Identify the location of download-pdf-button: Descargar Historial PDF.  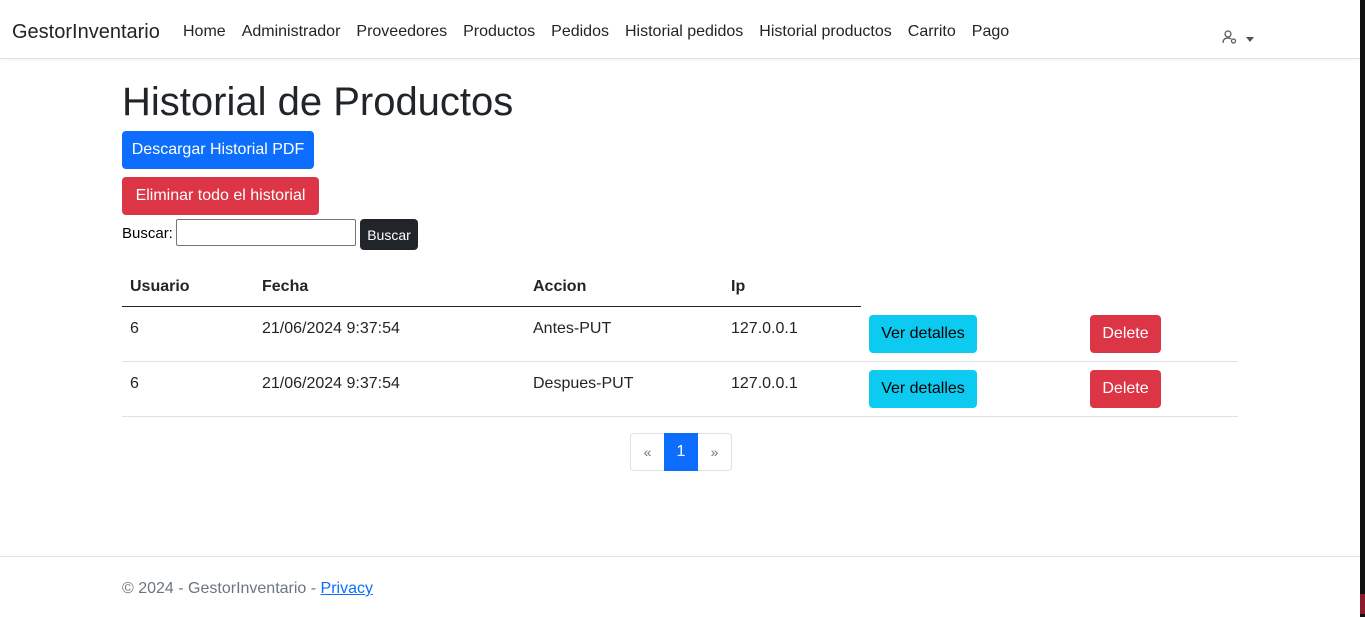
(218, 150).